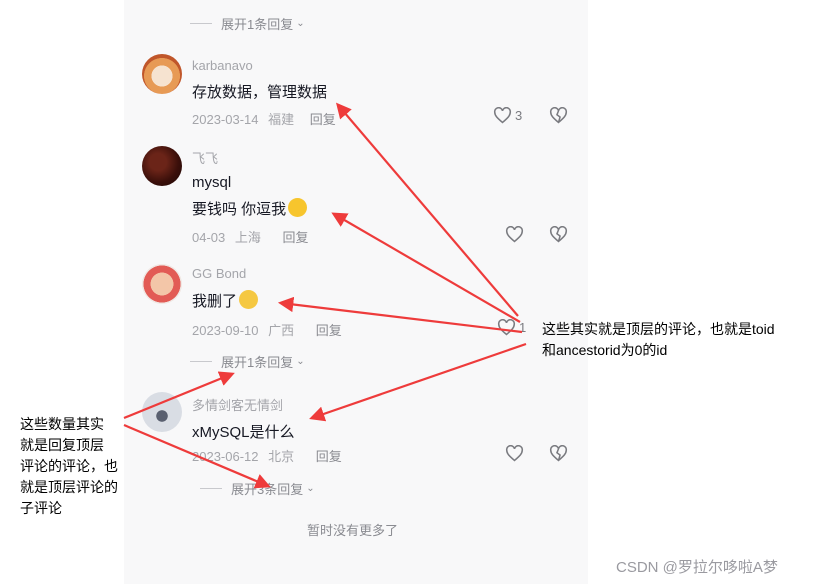 The image size is (834, 584). I want to click on arrow-to-expand-bottom, so click(197, 456).